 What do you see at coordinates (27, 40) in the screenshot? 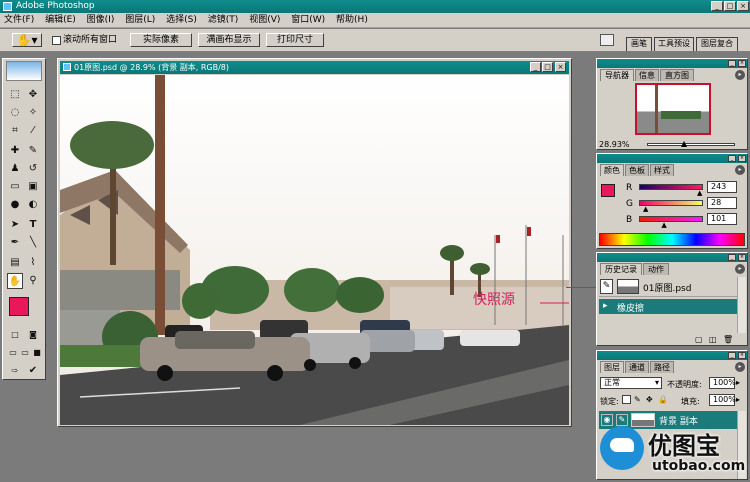
I see `hand-icon: ✋▾` at bounding box center [27, 40].